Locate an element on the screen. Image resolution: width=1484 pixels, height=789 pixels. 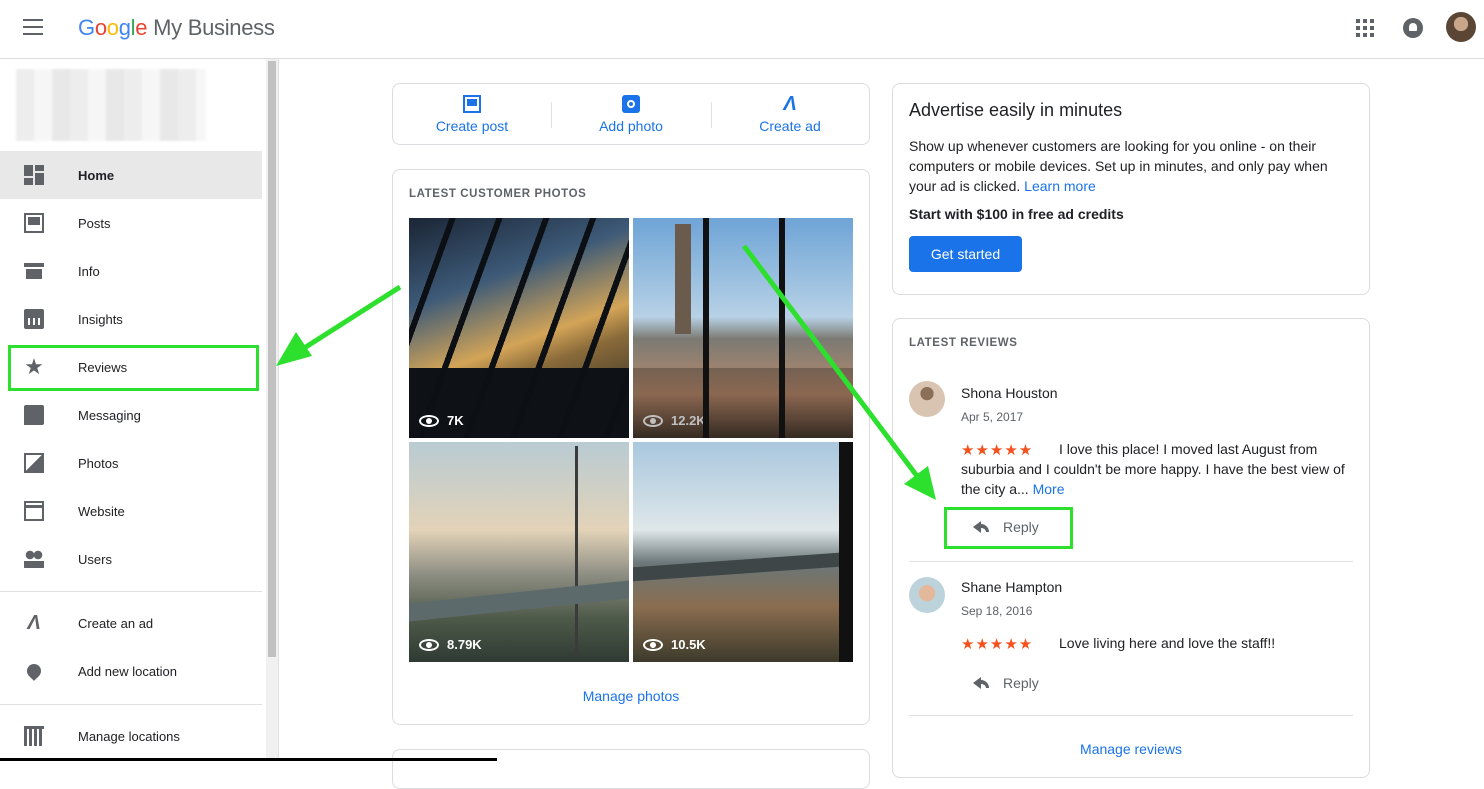
notifications-icon is located at coordinates (1413, 28).